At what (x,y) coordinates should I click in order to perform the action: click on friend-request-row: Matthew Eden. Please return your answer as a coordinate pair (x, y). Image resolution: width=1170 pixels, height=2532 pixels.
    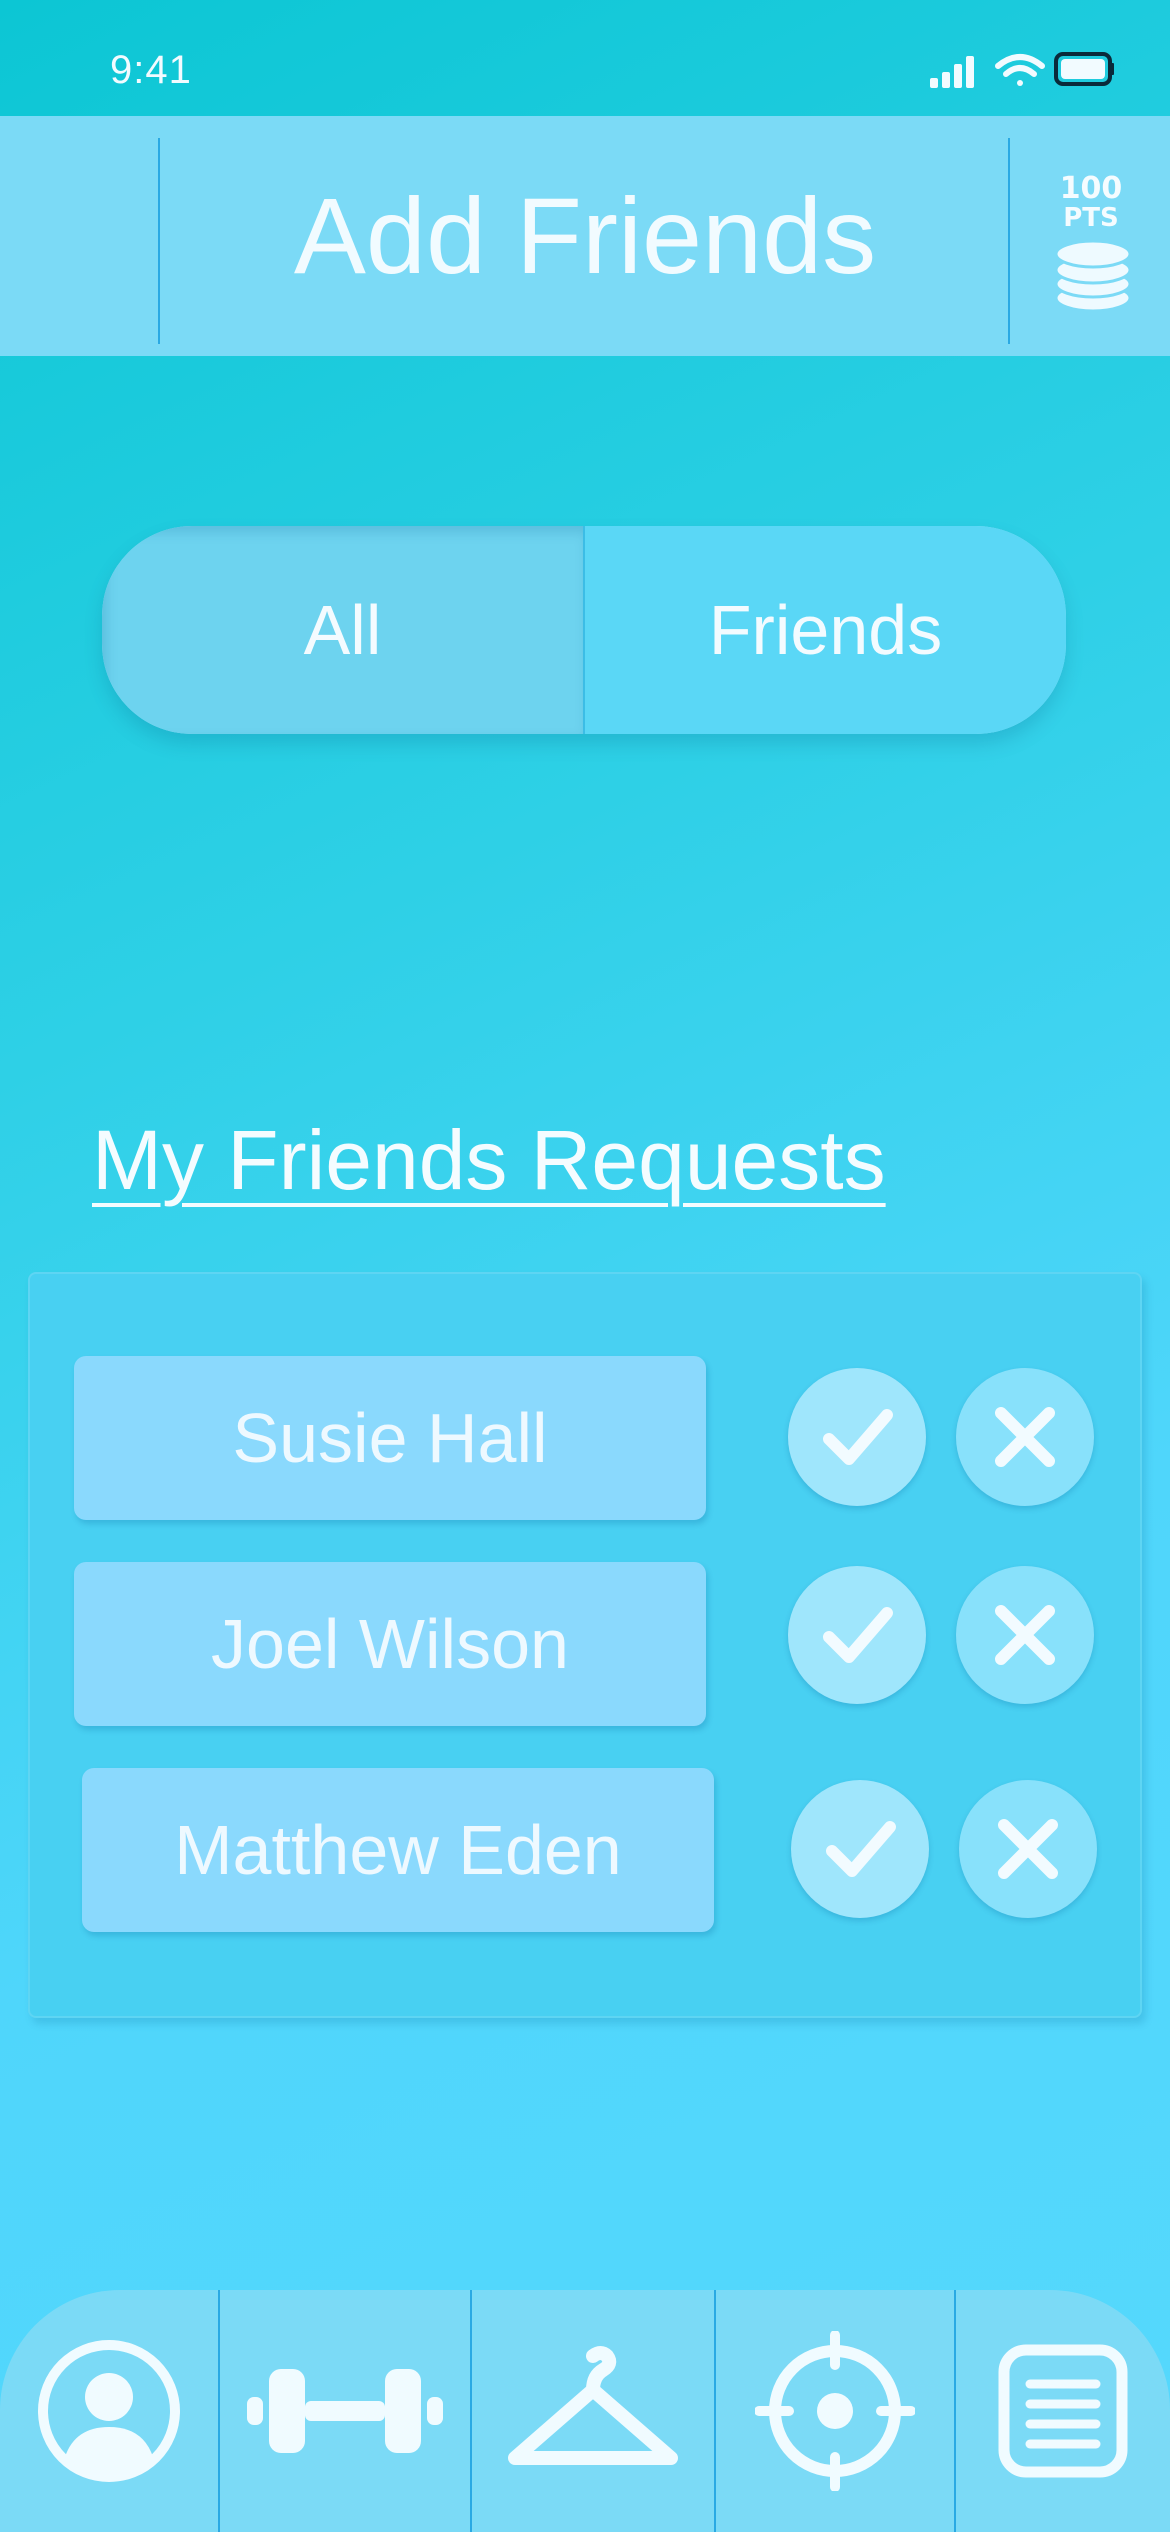
    Looking at the image, I should click on (585, 1851).